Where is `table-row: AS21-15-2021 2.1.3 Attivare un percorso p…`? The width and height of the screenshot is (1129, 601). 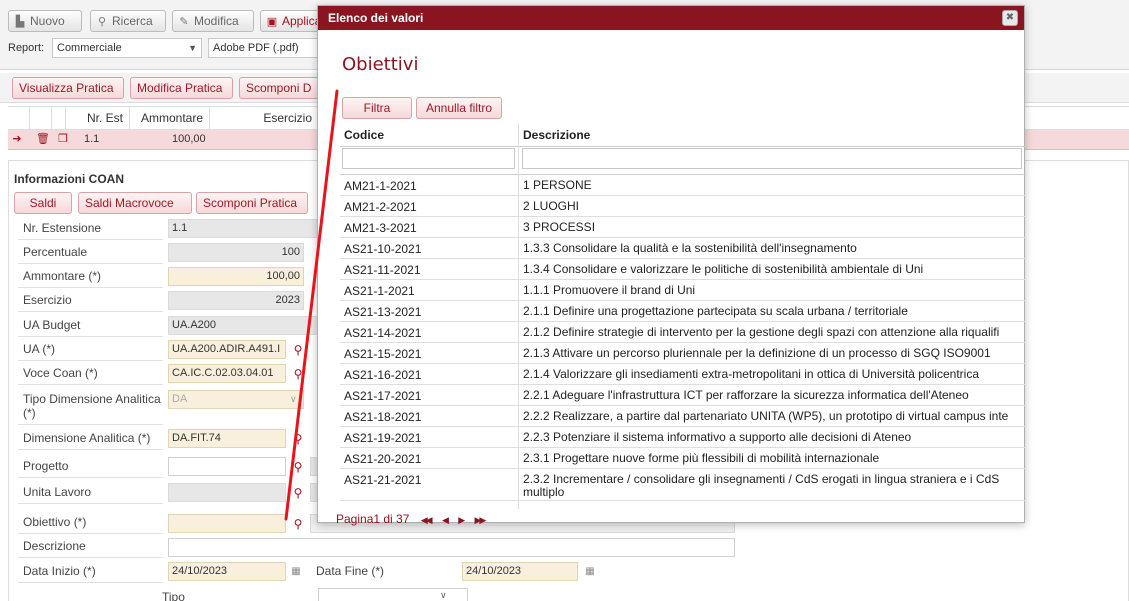
table-row: AS21-15-2021 2.1.3 Attivare un percorso p… is located at coordinates (683, 353).